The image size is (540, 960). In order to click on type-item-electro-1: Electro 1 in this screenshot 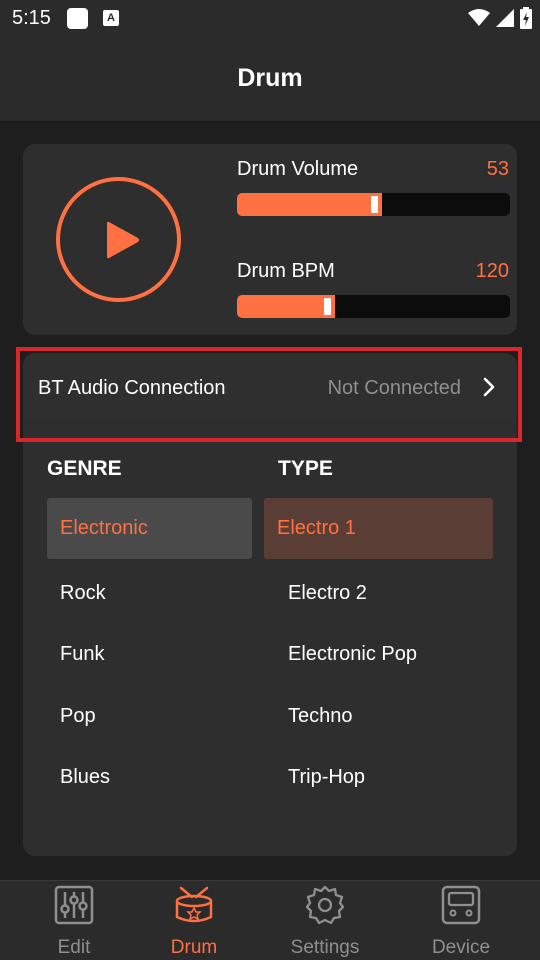, I will do `click(378, 528)`.